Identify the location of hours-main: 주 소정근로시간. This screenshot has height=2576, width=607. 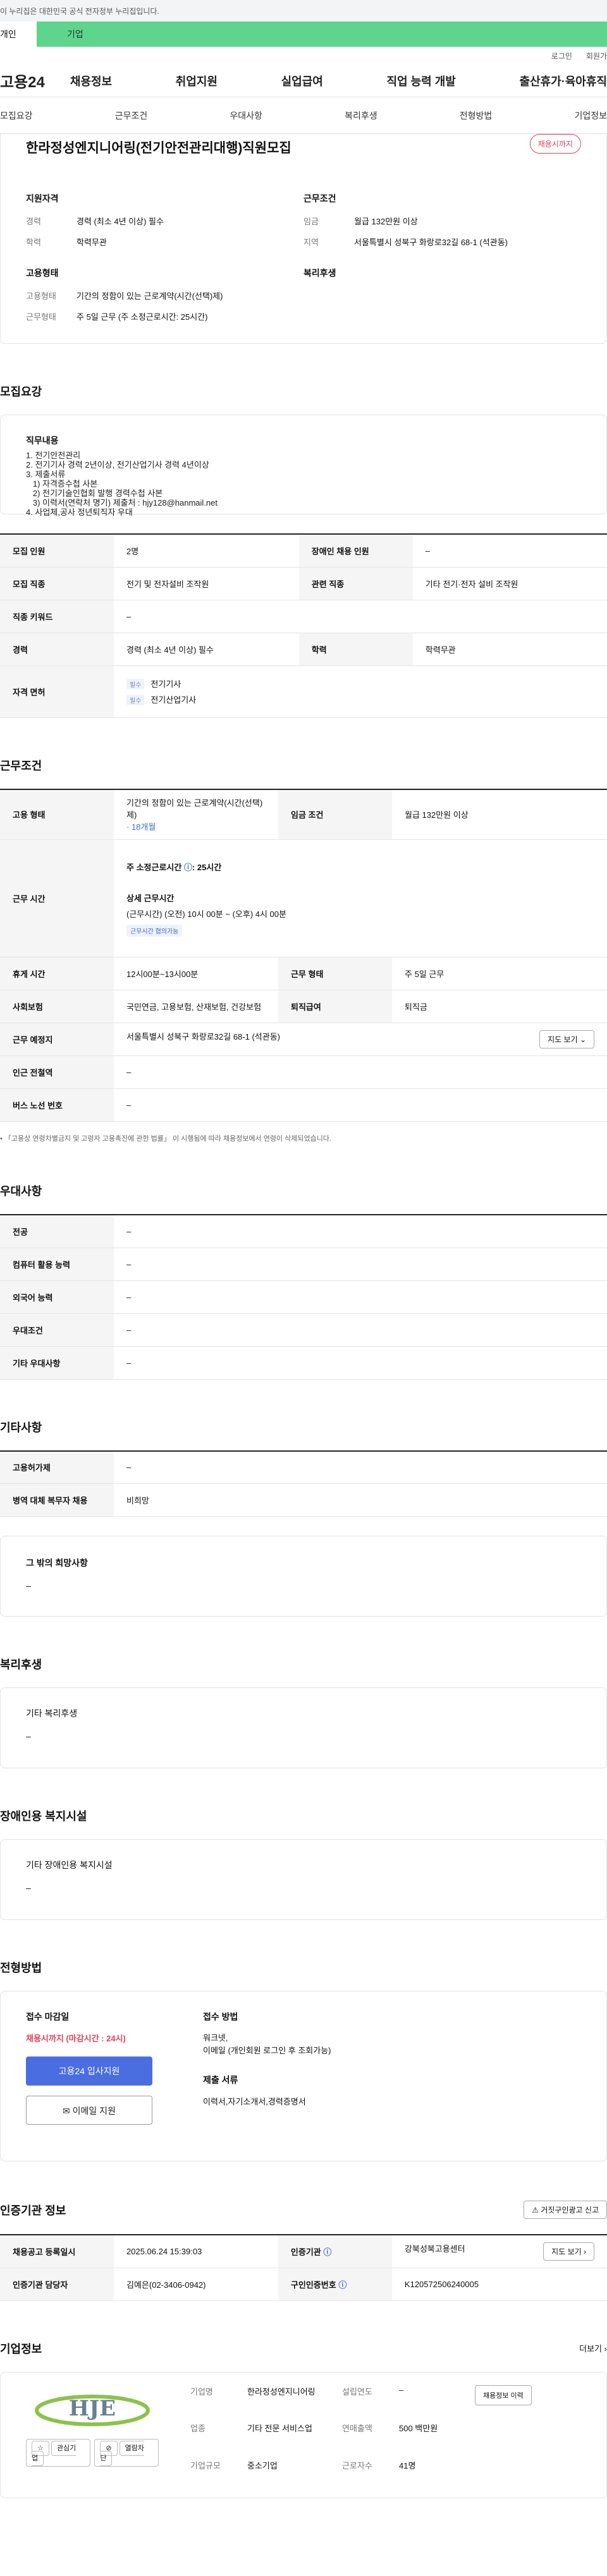
(155, 867).